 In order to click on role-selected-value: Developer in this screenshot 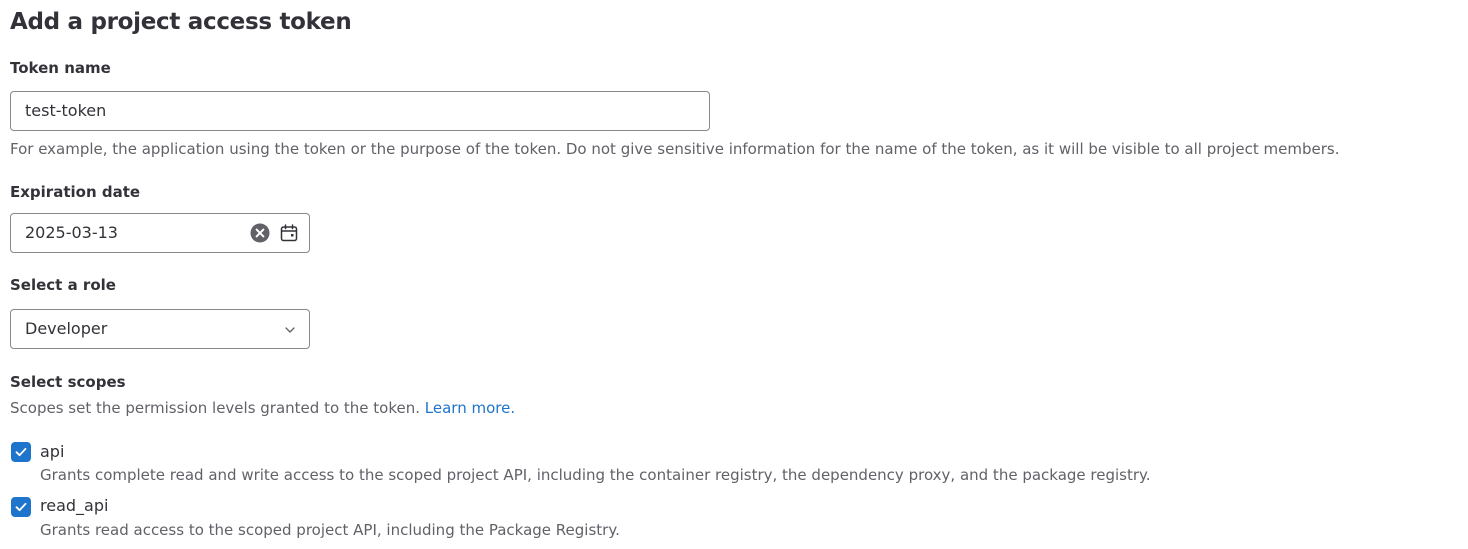, I will do `click(66, 328)`.